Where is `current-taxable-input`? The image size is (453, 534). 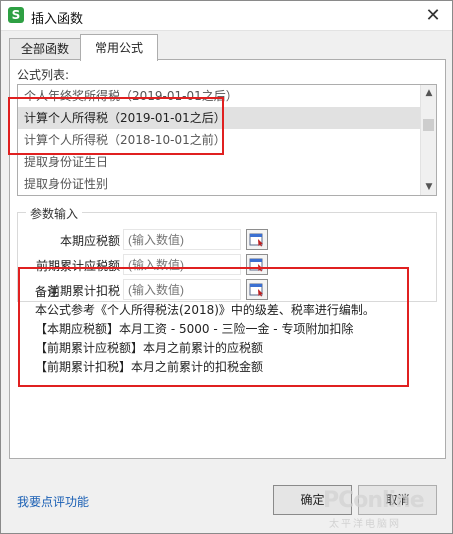 current-taxable-input is located at coordinates (182, 239).